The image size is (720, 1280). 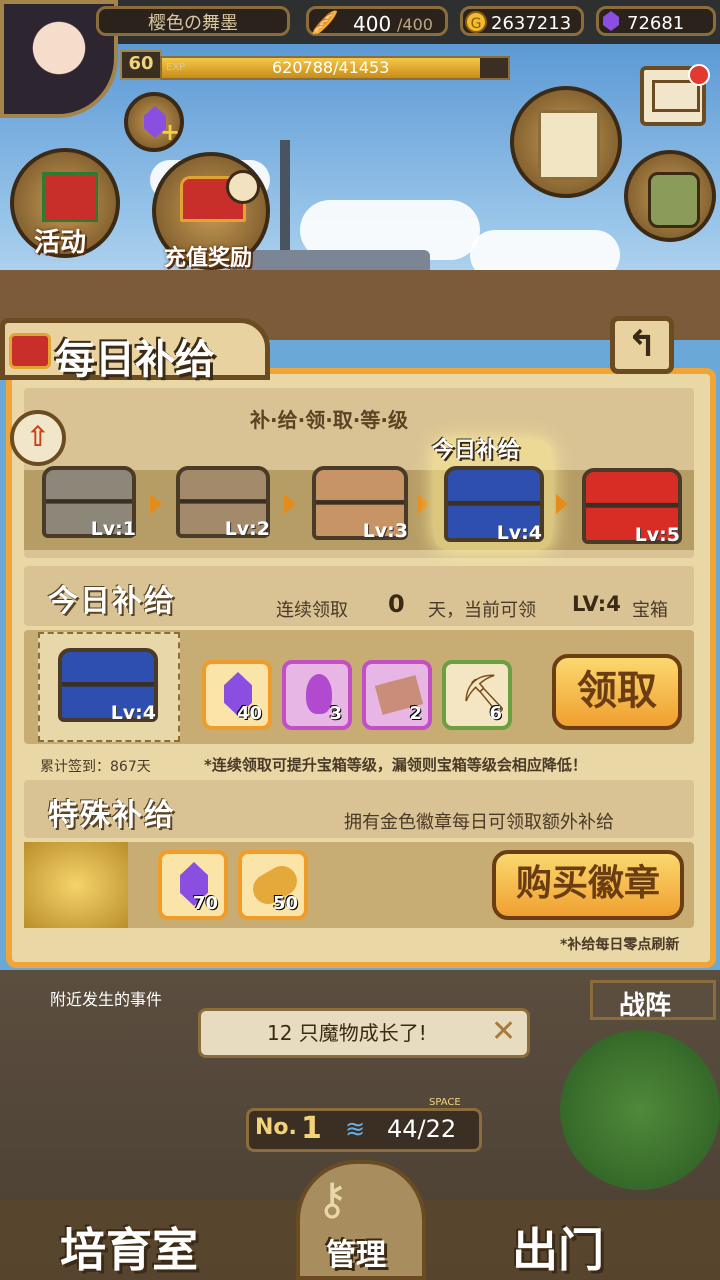 I want to click on reward-count: 3, so click(x=335, y=713).